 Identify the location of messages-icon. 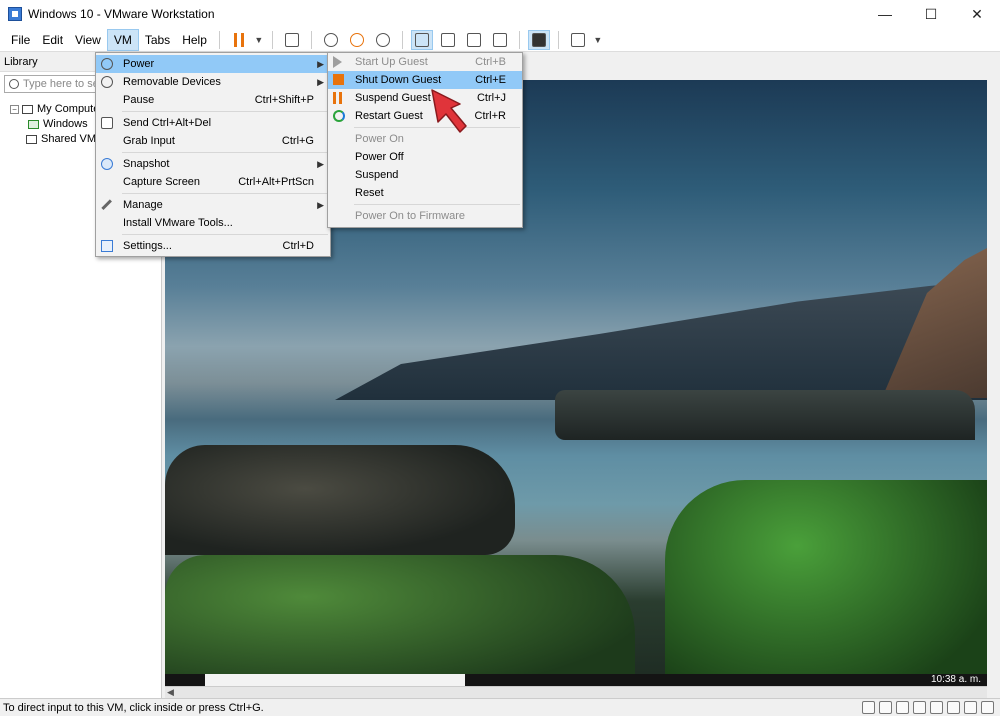
(987, 707).